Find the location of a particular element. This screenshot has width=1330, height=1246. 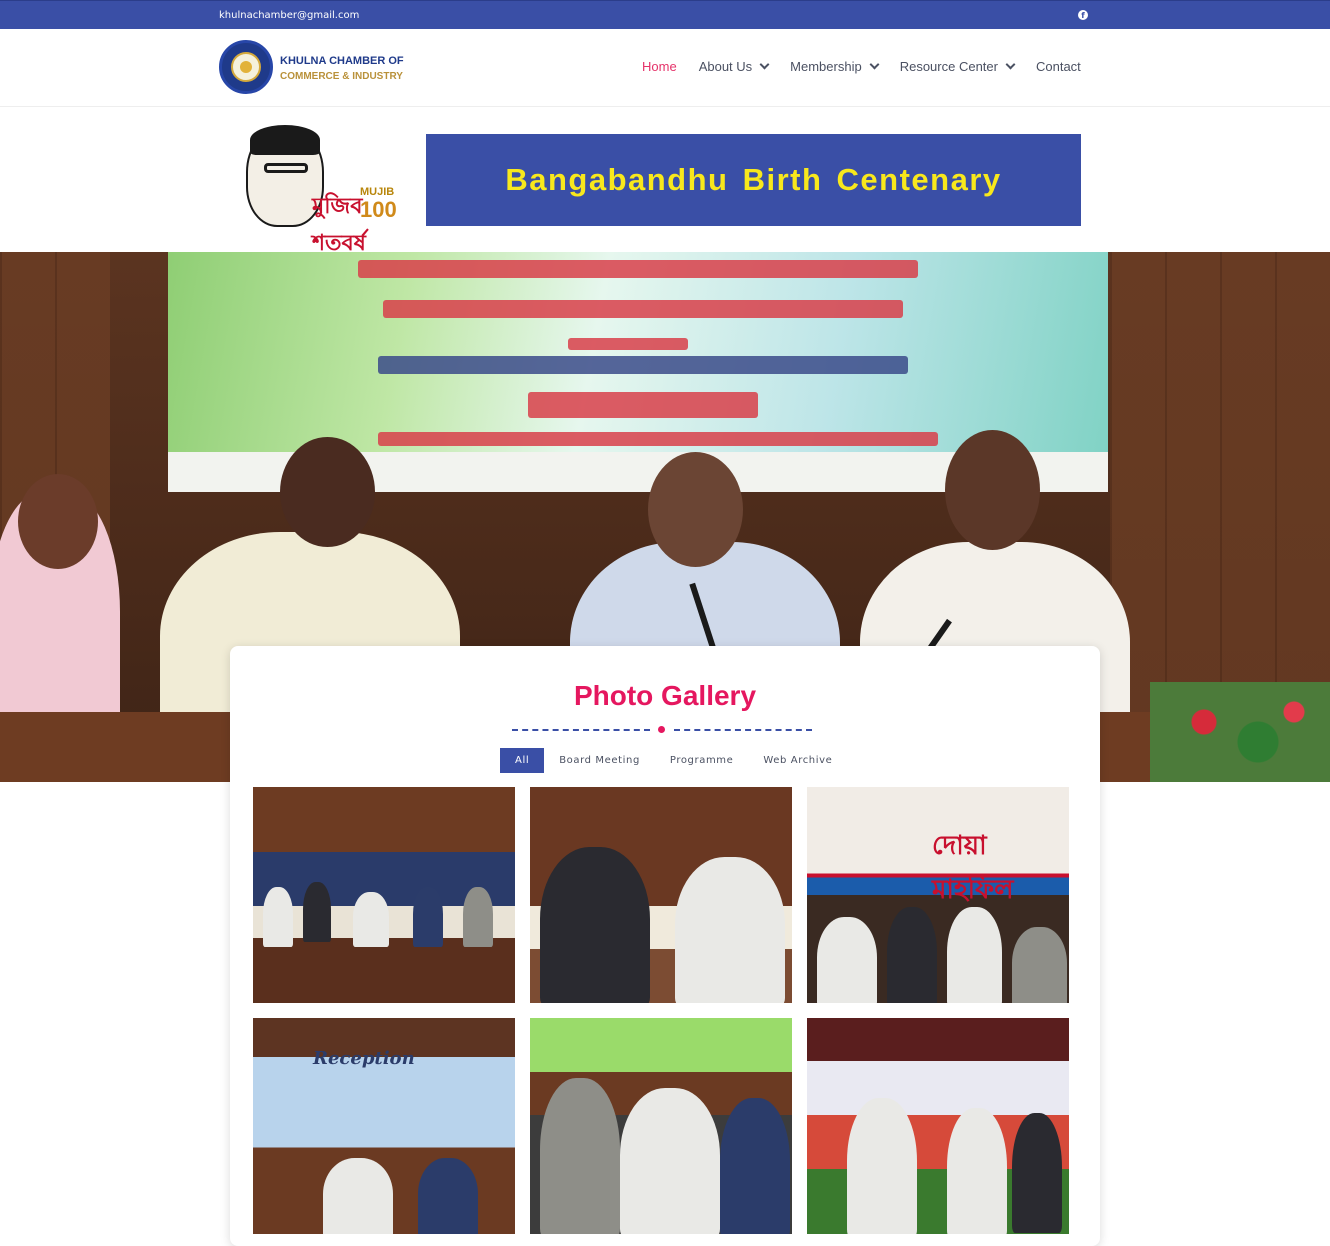

filter-all: All is located at coordinates (522, 760).